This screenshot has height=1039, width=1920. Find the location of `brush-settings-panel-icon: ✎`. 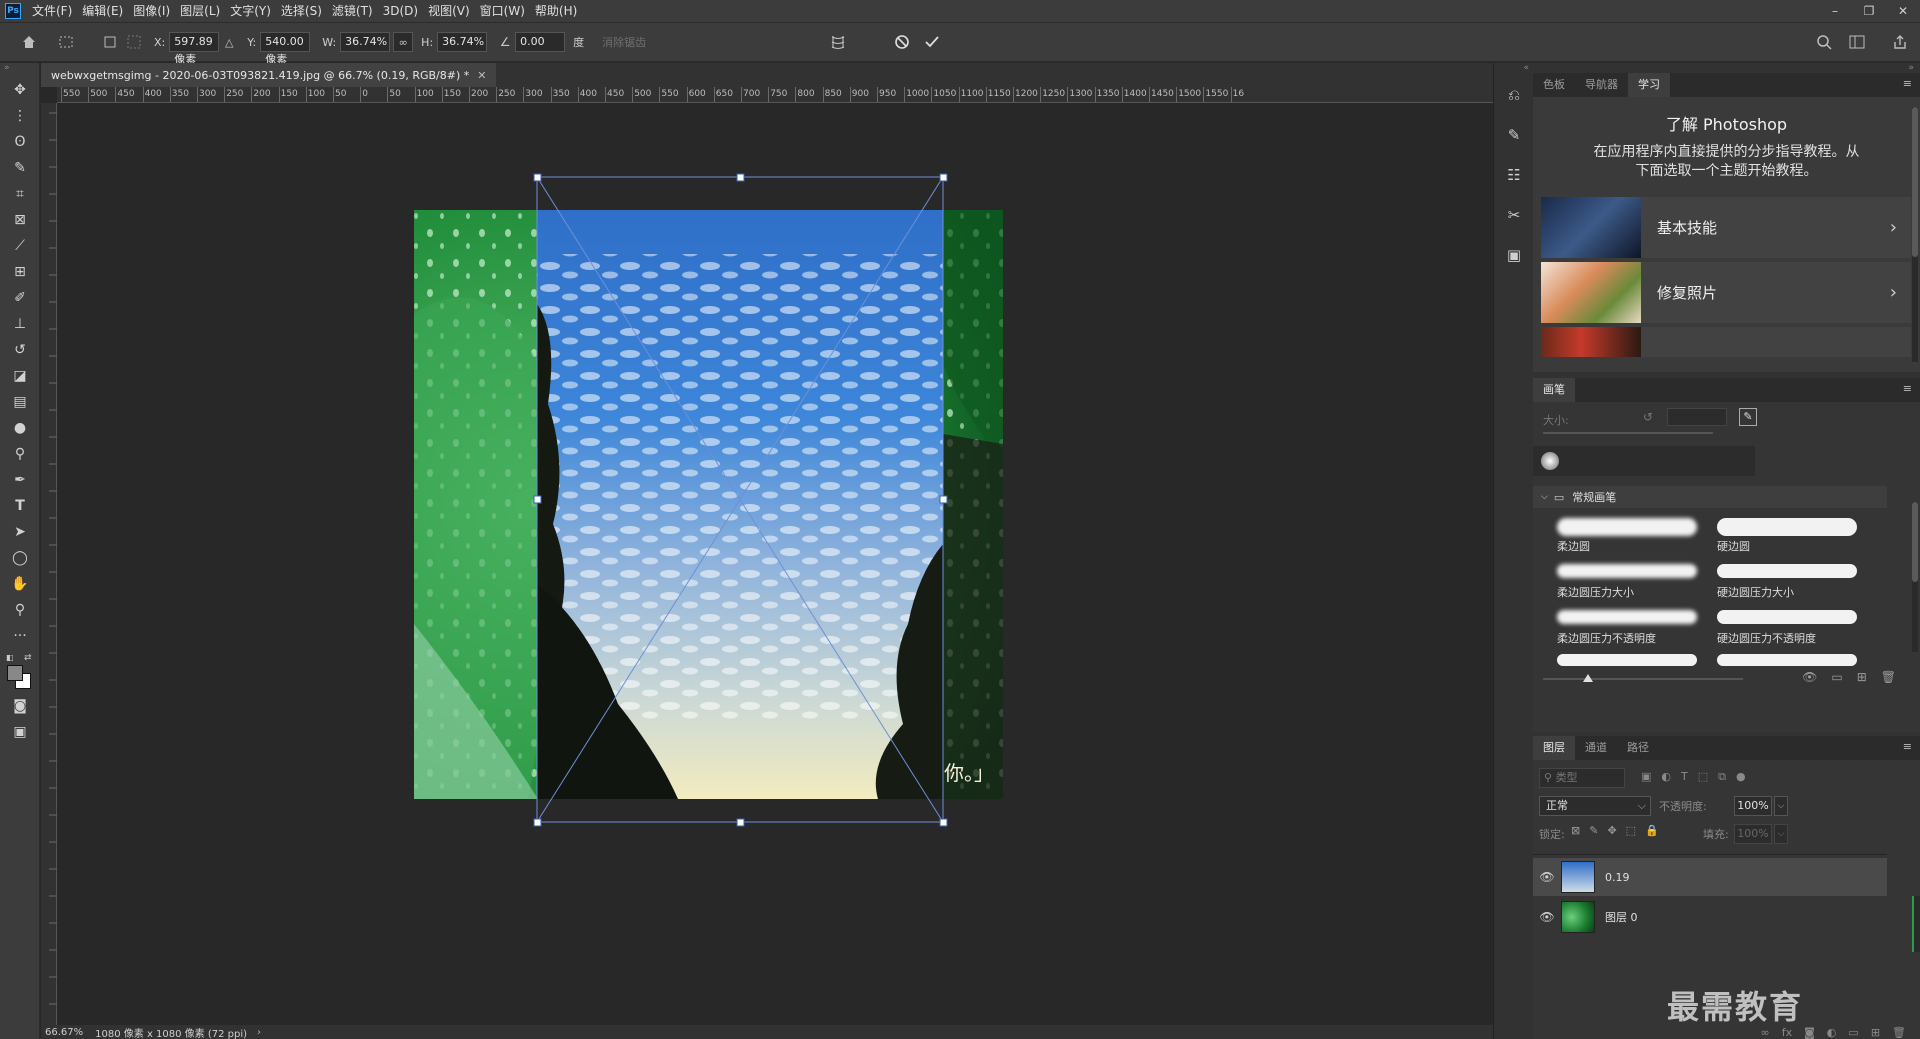

brush-settings-panel-icon: ✎ is located at coordinates (1514, 135).